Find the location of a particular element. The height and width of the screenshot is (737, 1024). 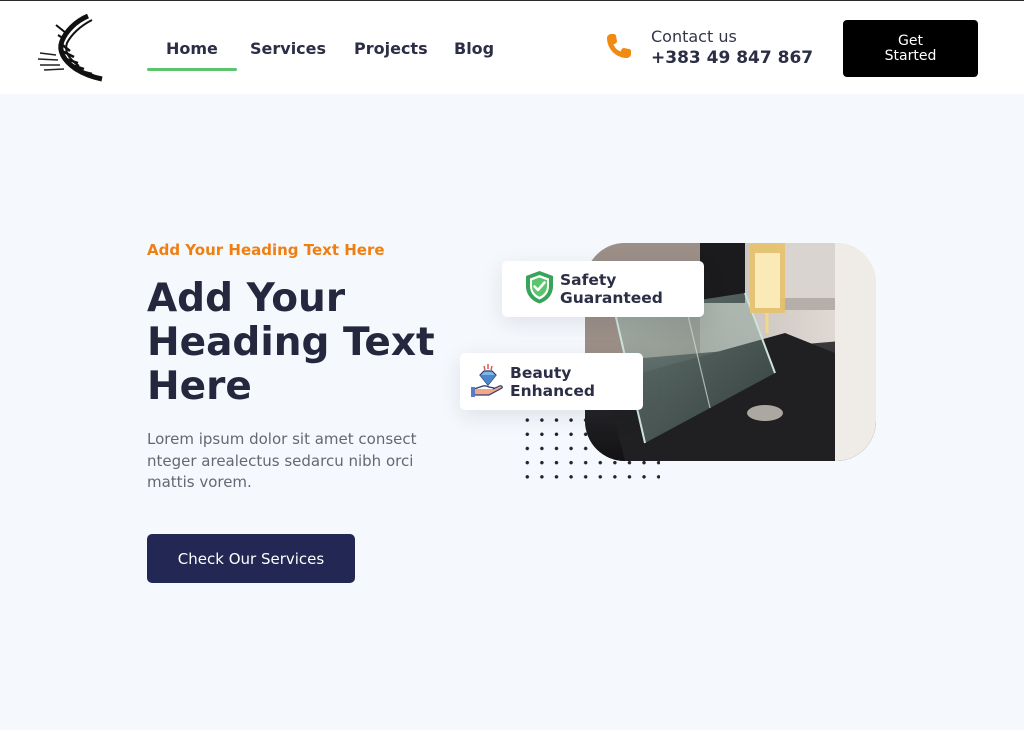

bottom-strip is located at coordinates (512, 733).